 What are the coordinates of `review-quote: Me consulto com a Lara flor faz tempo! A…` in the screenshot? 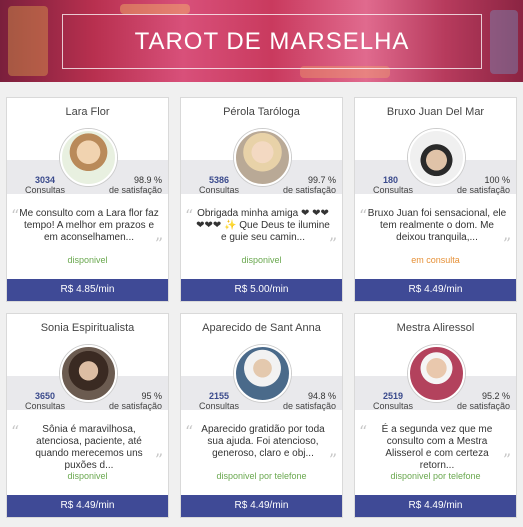 It's located at (89, 225).